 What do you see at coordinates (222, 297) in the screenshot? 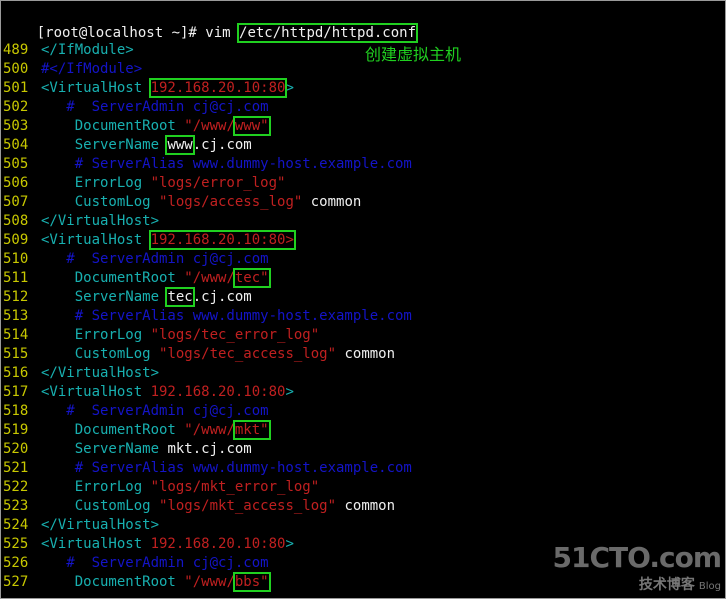
I see `code-token: .cj.com` at bounding box center [222, 297].